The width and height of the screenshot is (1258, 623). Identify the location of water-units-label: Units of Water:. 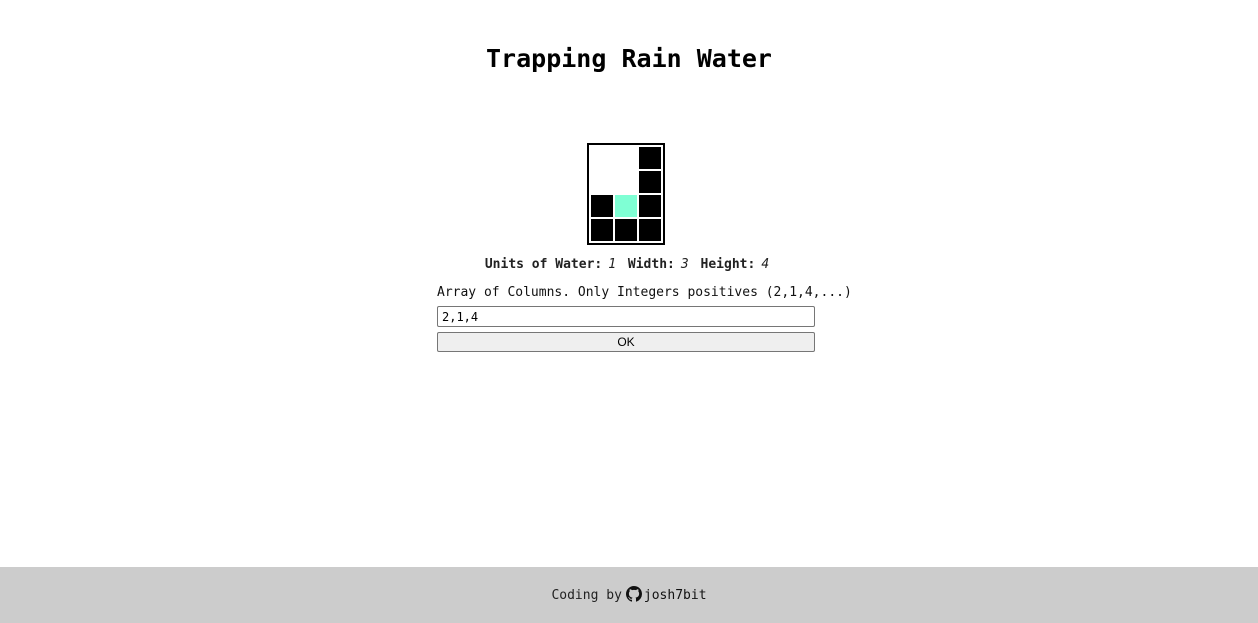
(543, 264).